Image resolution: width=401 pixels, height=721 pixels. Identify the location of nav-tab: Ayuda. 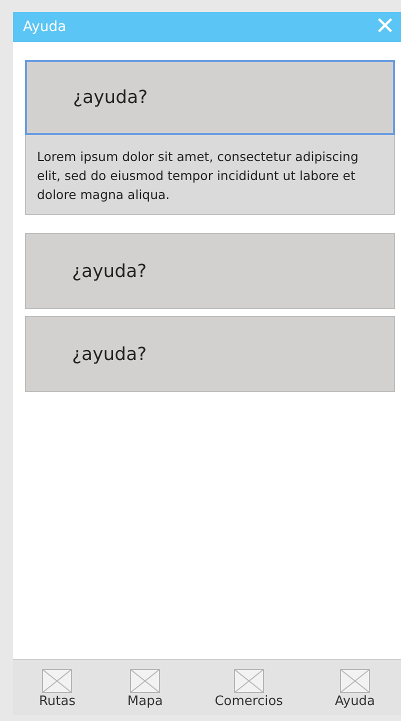
(355, 689).